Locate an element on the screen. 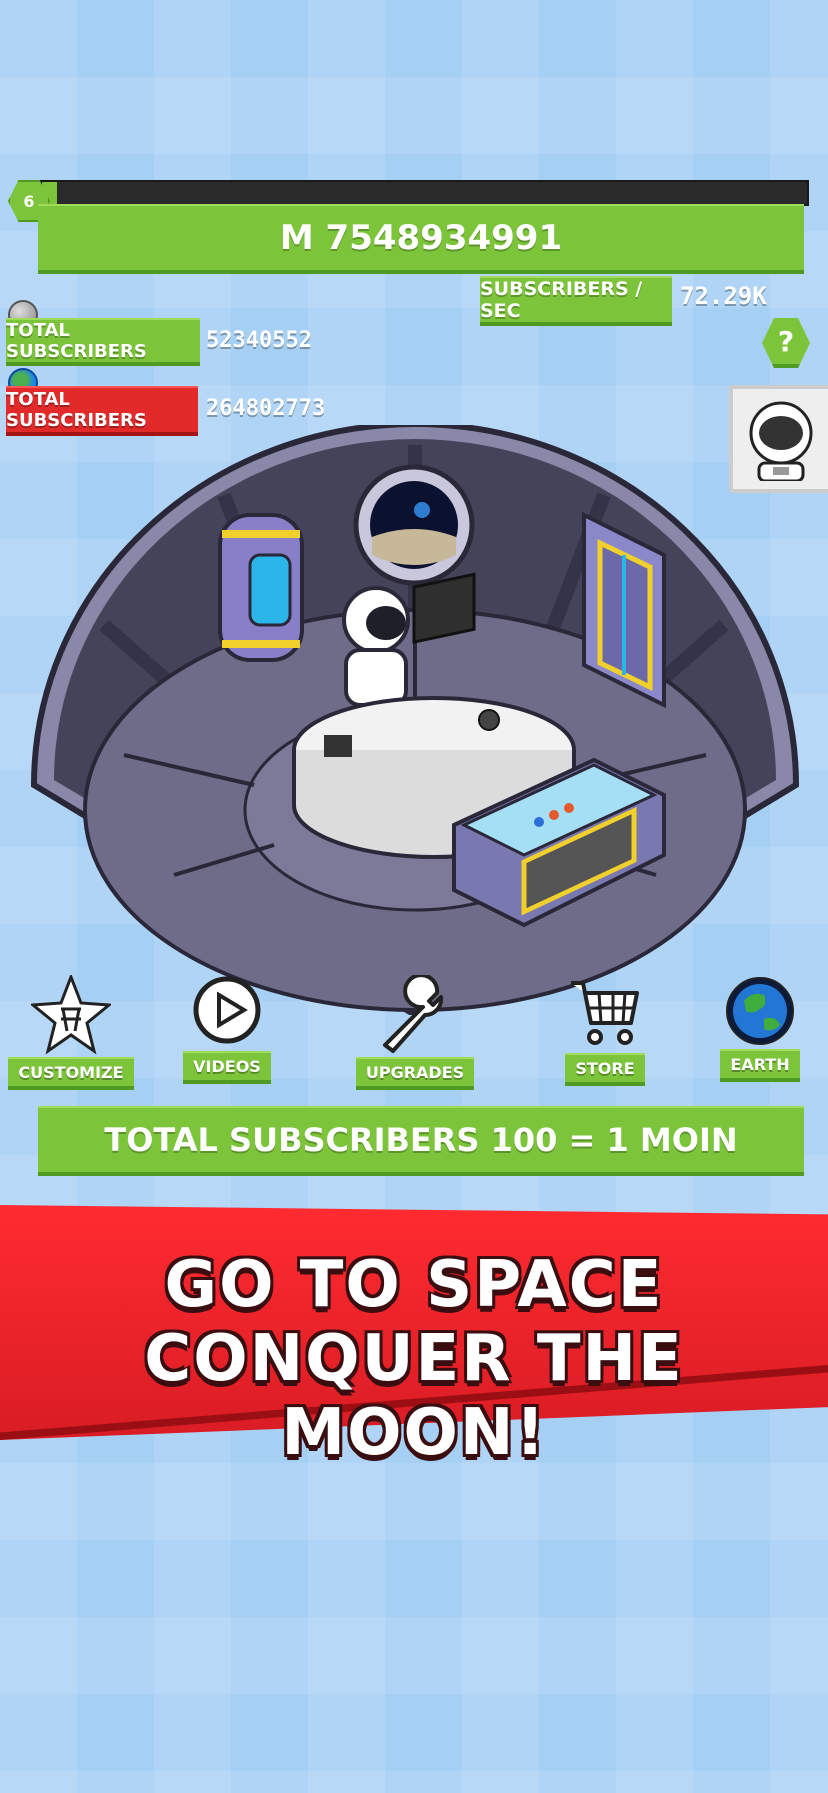 The image size is (828, 1793). earth-button: EARTH is located at coordinates (760, 1028).